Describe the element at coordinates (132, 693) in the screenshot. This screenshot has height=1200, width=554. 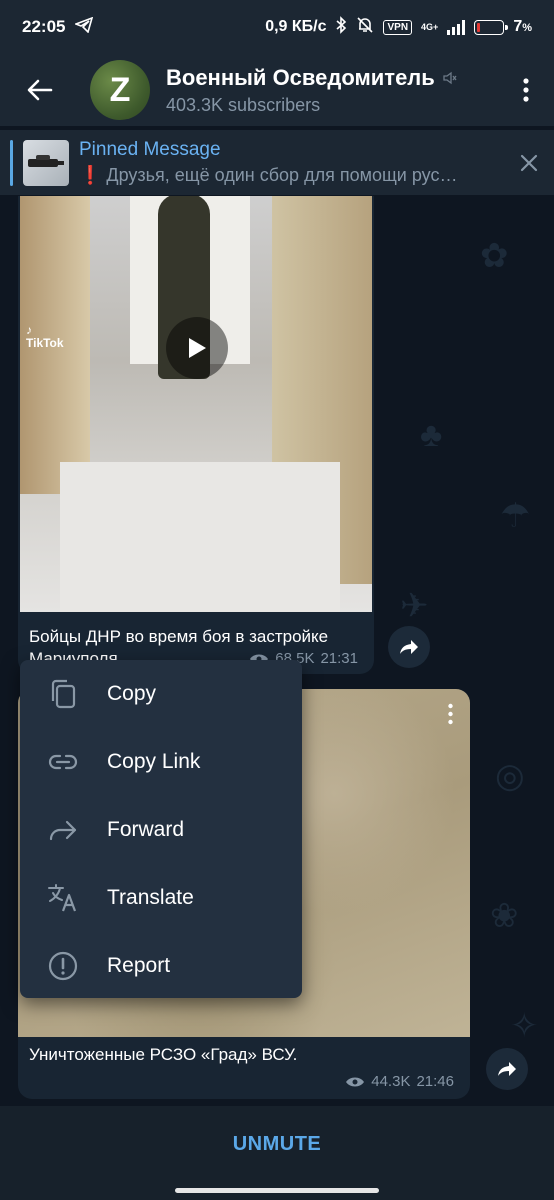
I see `menu-item-label: Copy` at that location.